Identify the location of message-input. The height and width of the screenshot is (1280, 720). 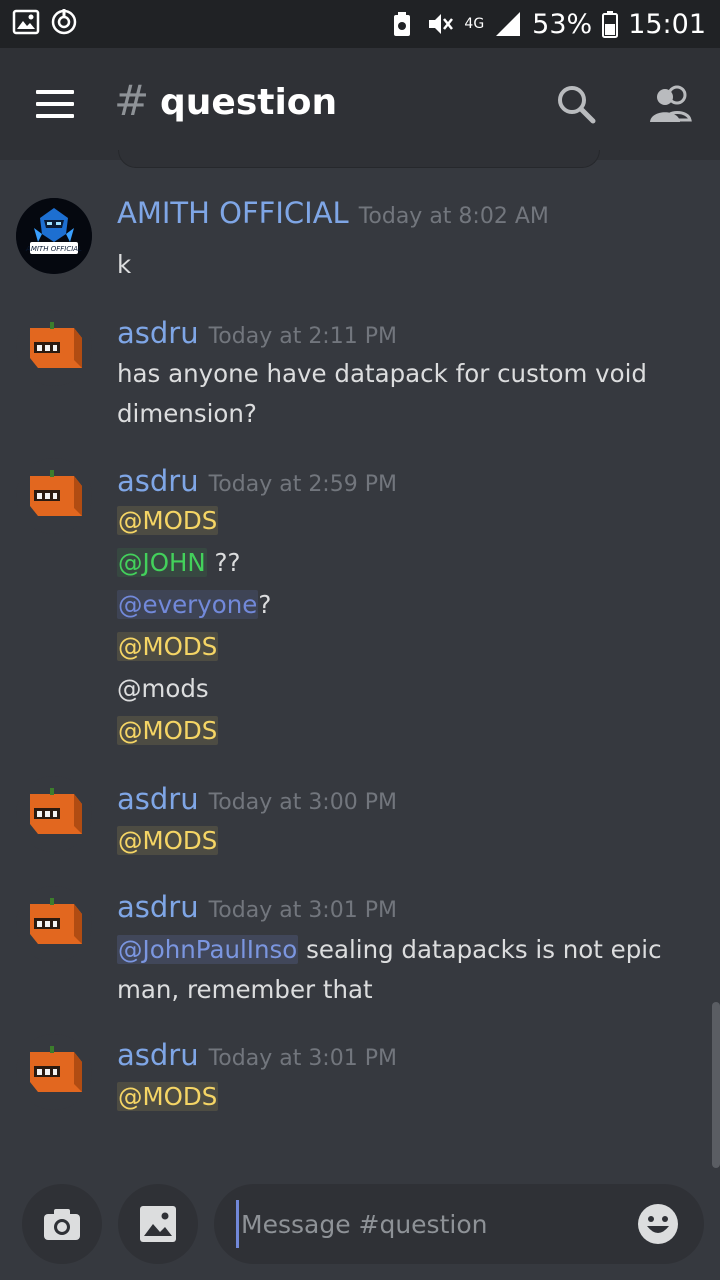
(426, 1224).